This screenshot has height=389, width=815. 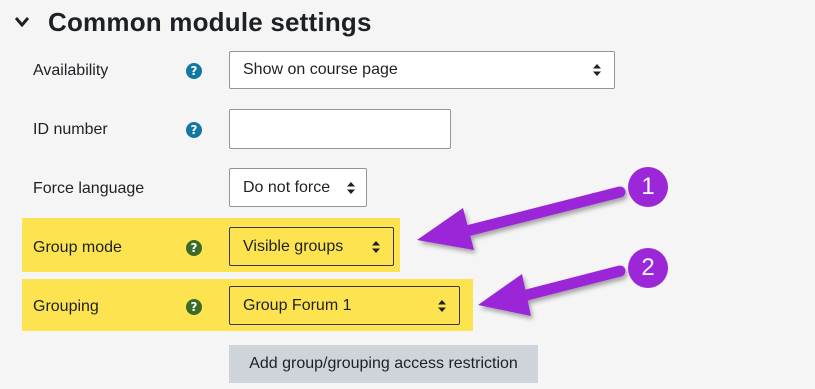 What do you see at coordinates (22, 22) in the screenshot?
I see `chevron-down-icon` at bounding box center [22, 22].